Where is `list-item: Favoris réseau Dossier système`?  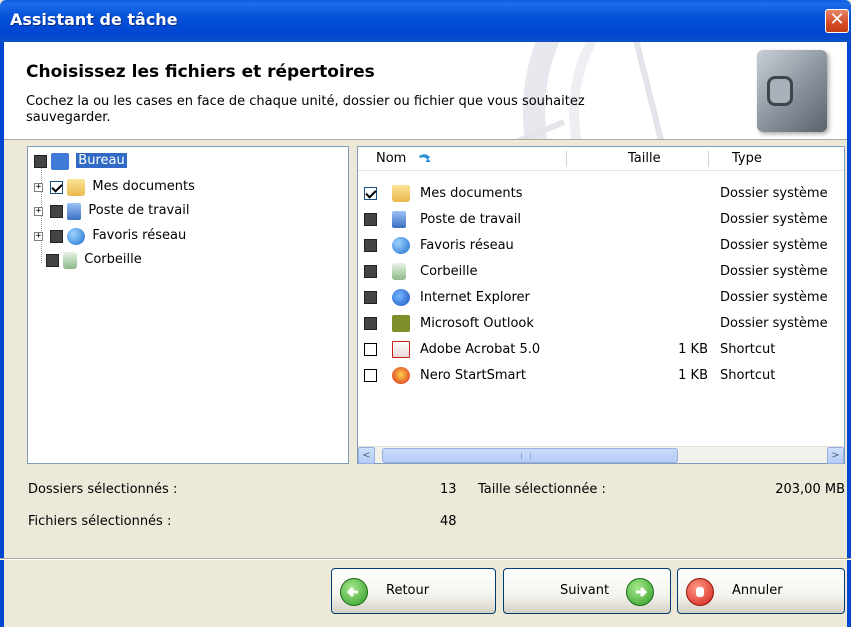
list-item: Favoris réseau Dossier système is located at coordinates (601, 246).